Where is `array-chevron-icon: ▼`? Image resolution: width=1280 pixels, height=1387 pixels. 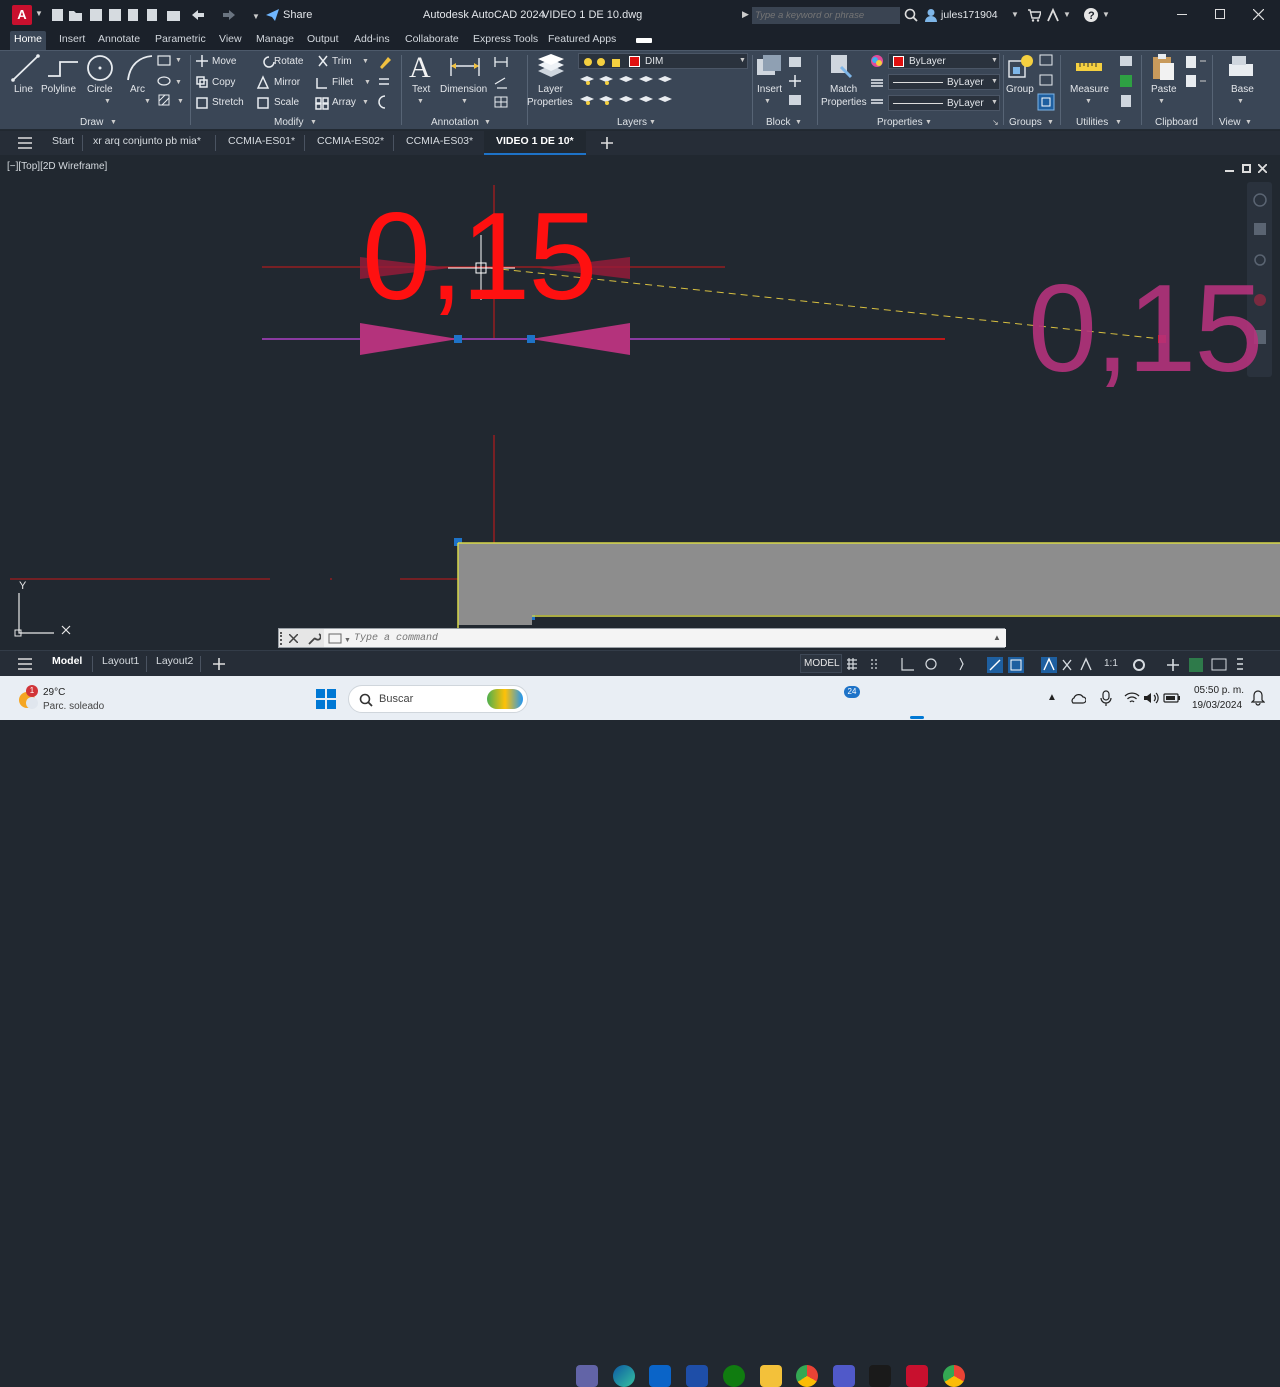 array-chevron-icon: ▼ is located at coordinates (365, 102).